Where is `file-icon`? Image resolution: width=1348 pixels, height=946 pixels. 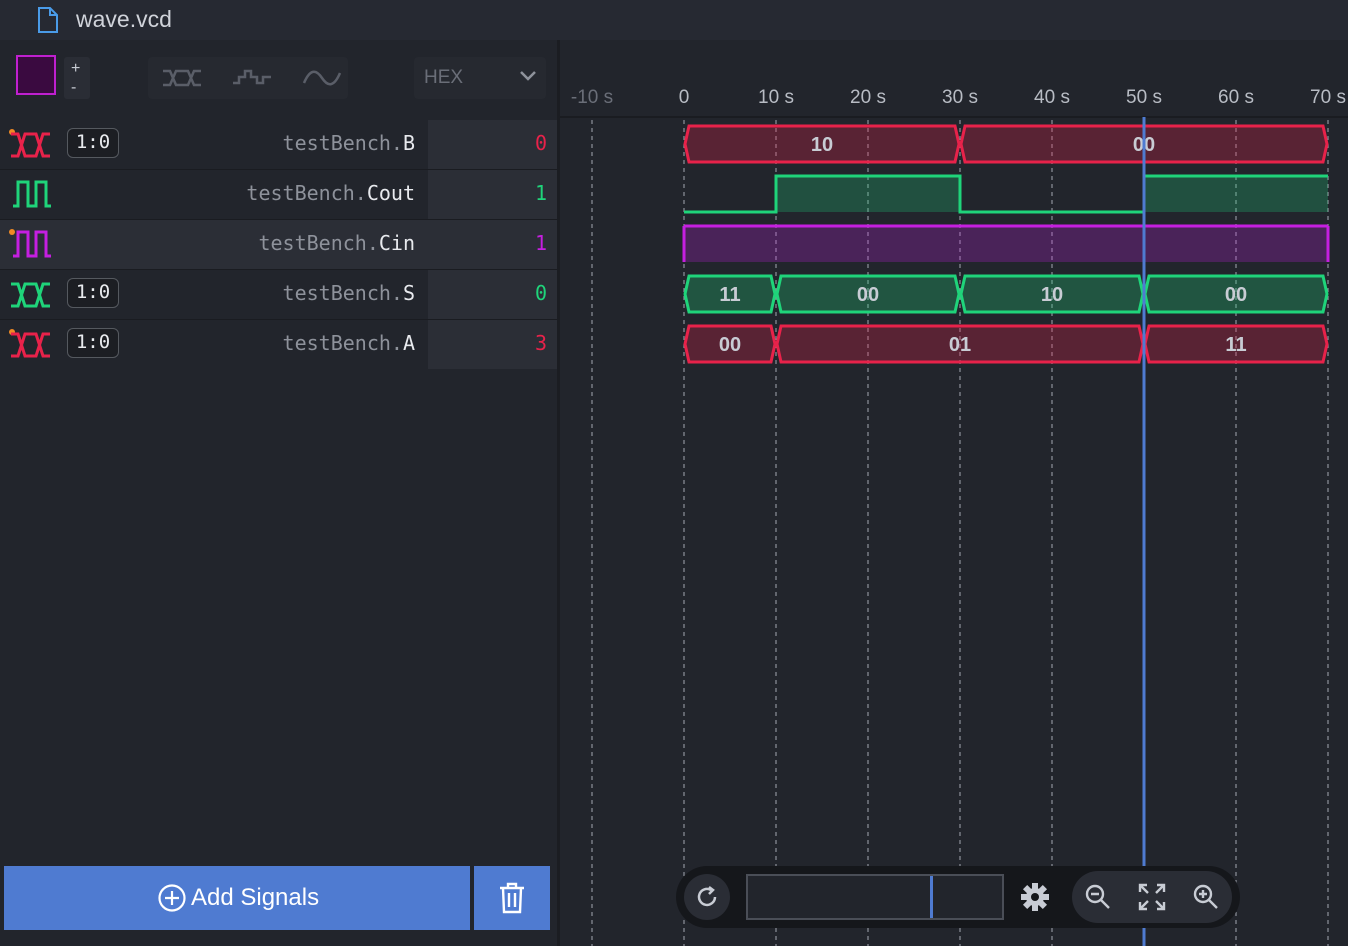 file-icon is located at coordinates (48, 22).